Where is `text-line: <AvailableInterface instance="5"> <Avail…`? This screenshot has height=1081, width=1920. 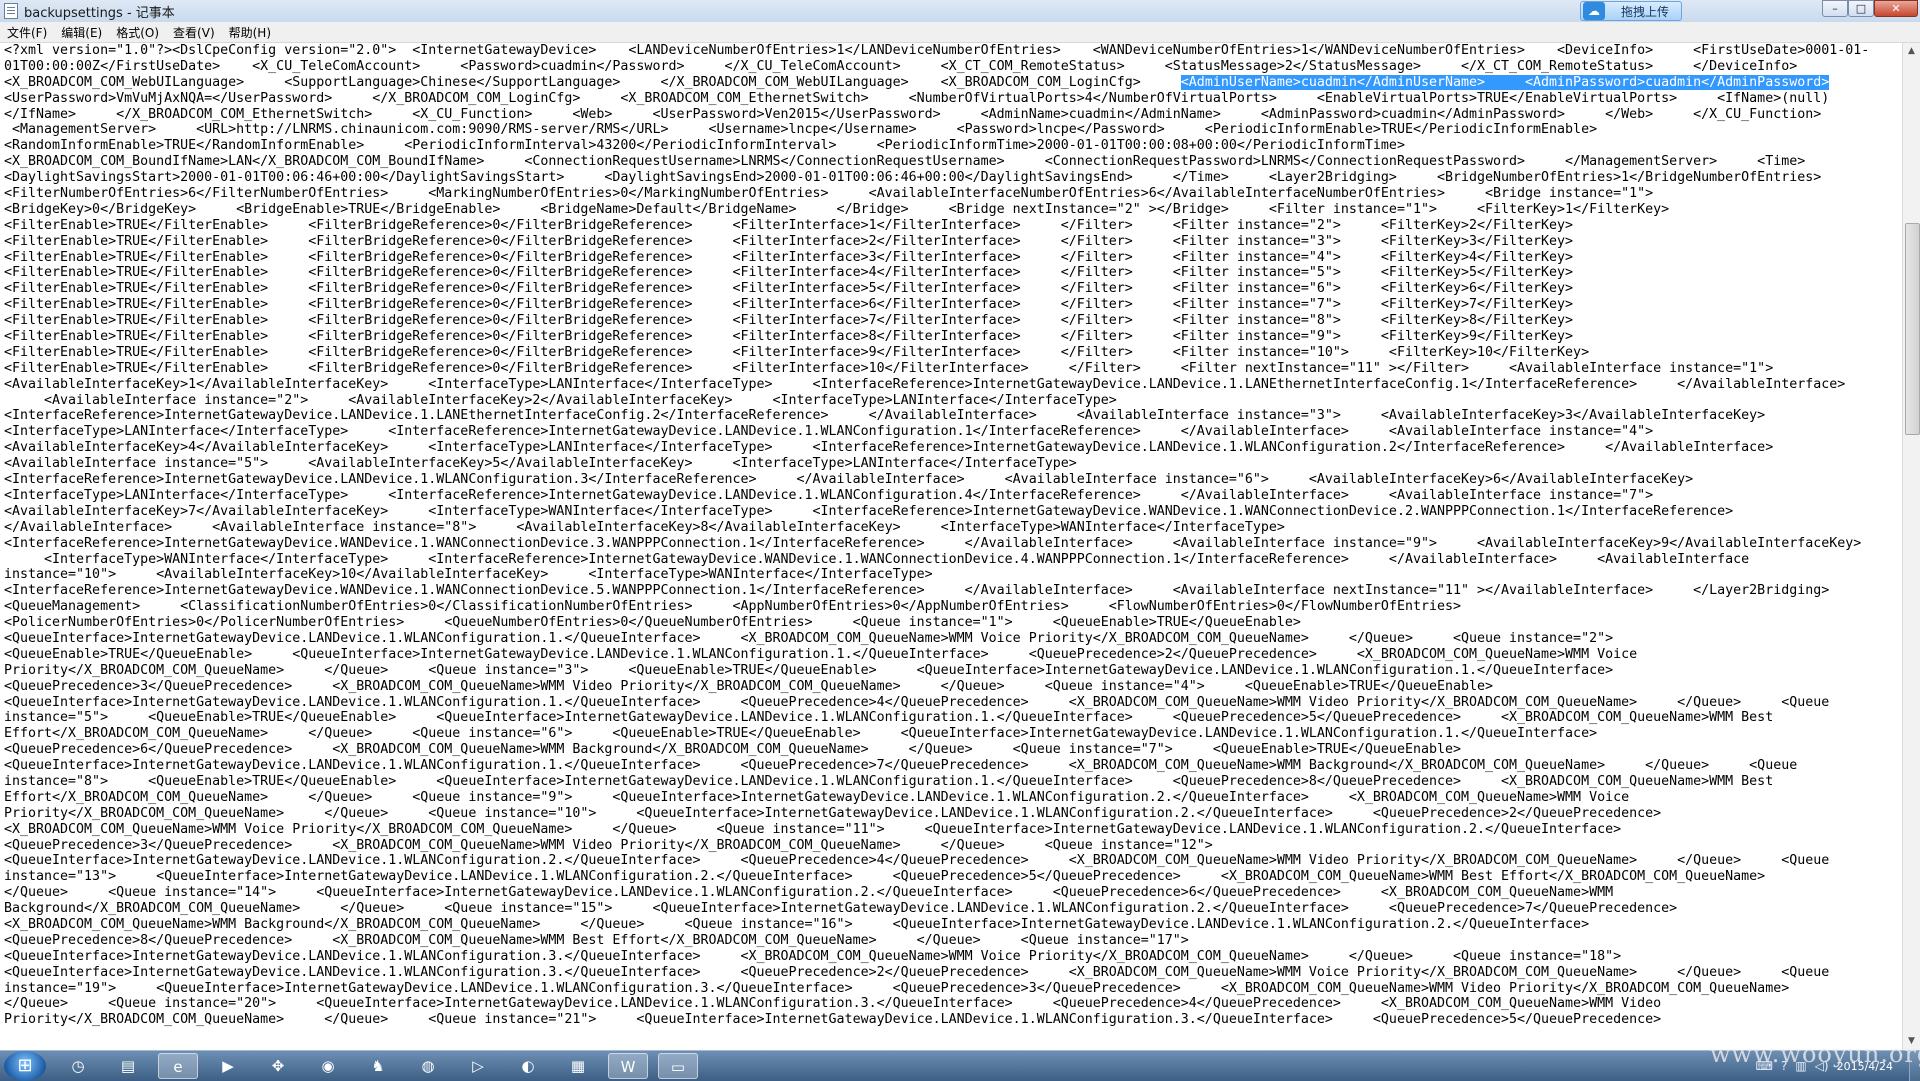
text-line: <AvailableInterface instance="5"> <Avail… is located at coordinates (540, 464).